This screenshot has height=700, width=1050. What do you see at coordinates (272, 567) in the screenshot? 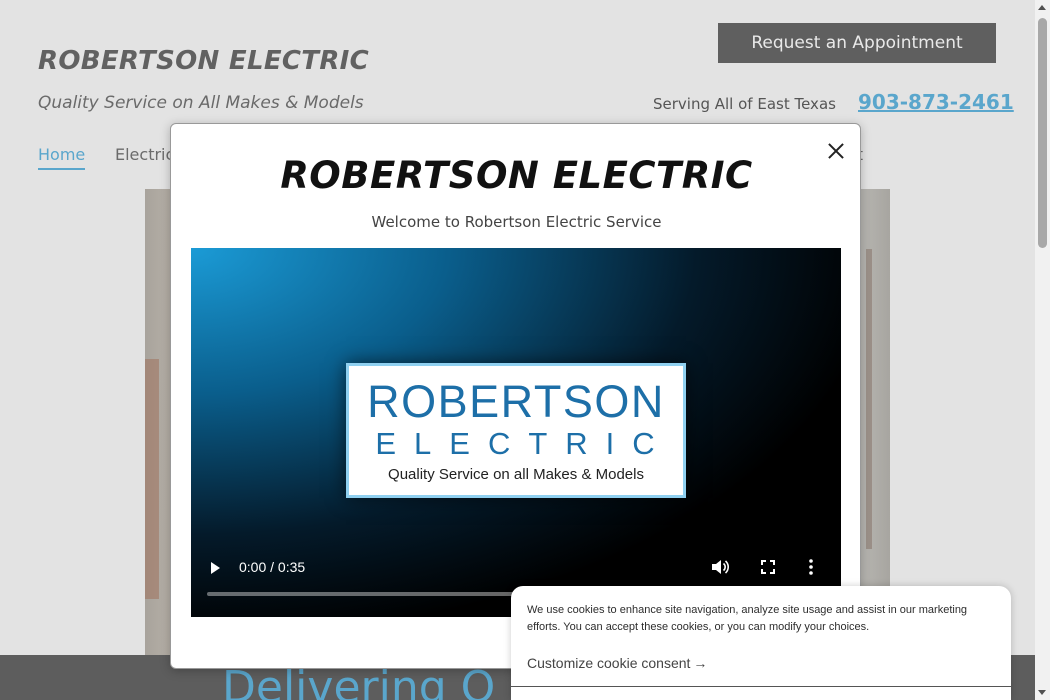
I see `video-time: 0:00 / 0:35` at bounding box center [272, 567].